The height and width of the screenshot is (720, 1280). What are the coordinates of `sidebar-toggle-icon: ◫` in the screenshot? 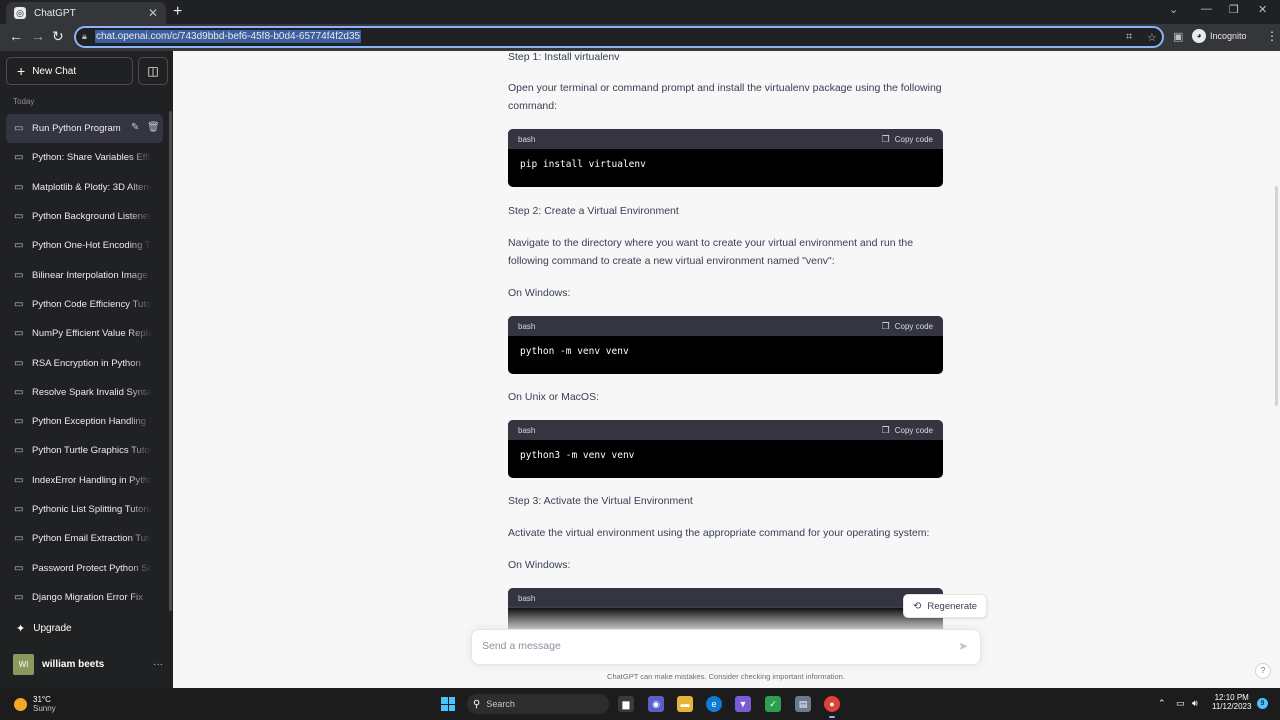 It's located at (153, 71).